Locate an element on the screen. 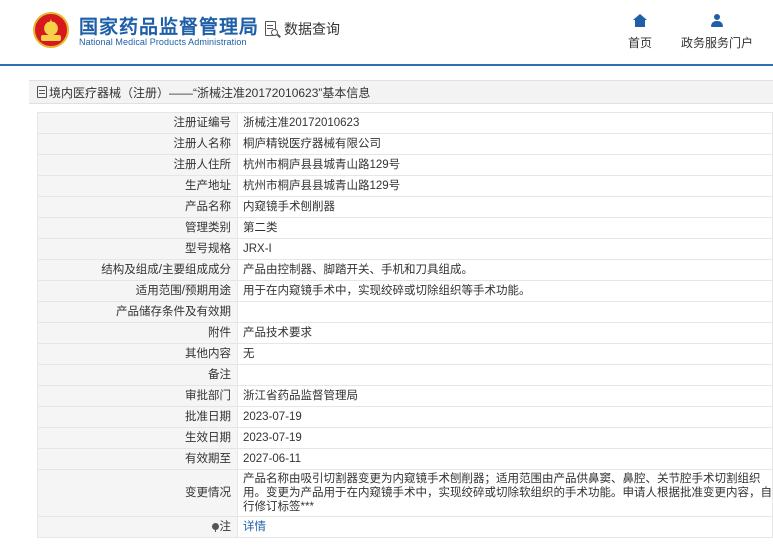  table-row: 审批部门 浙江省药品监督管理局 is located at coordinates (405, 396).